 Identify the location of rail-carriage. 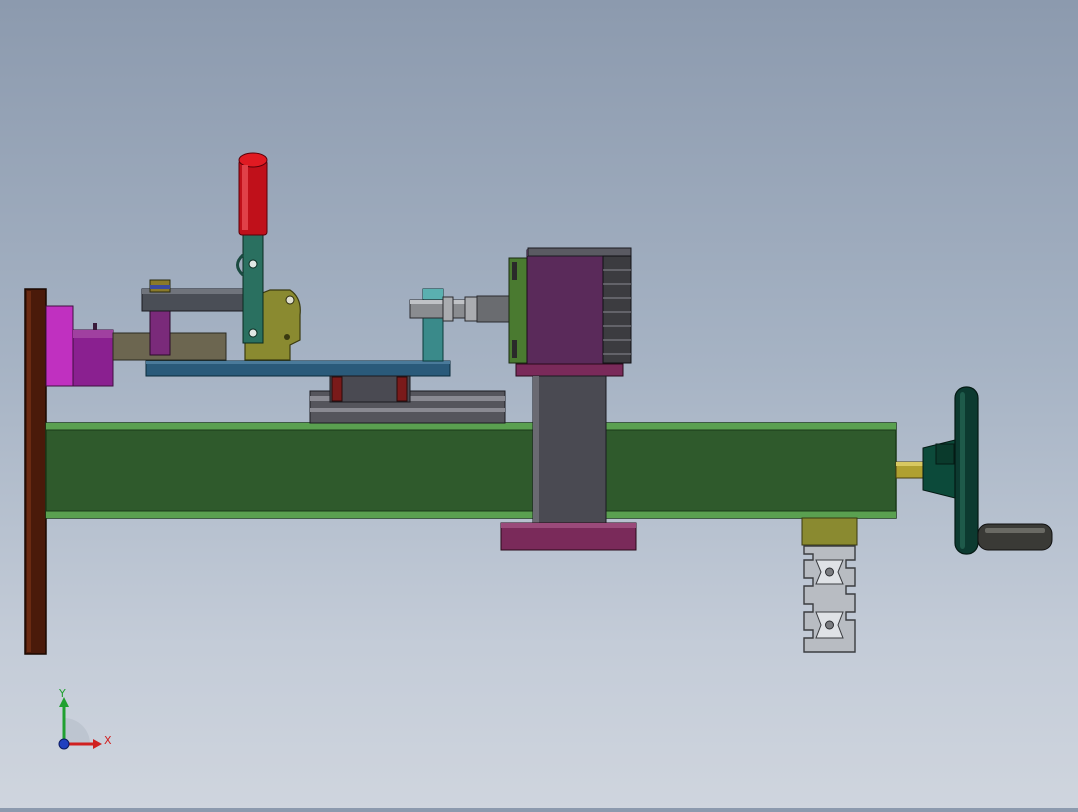
(370, 389).